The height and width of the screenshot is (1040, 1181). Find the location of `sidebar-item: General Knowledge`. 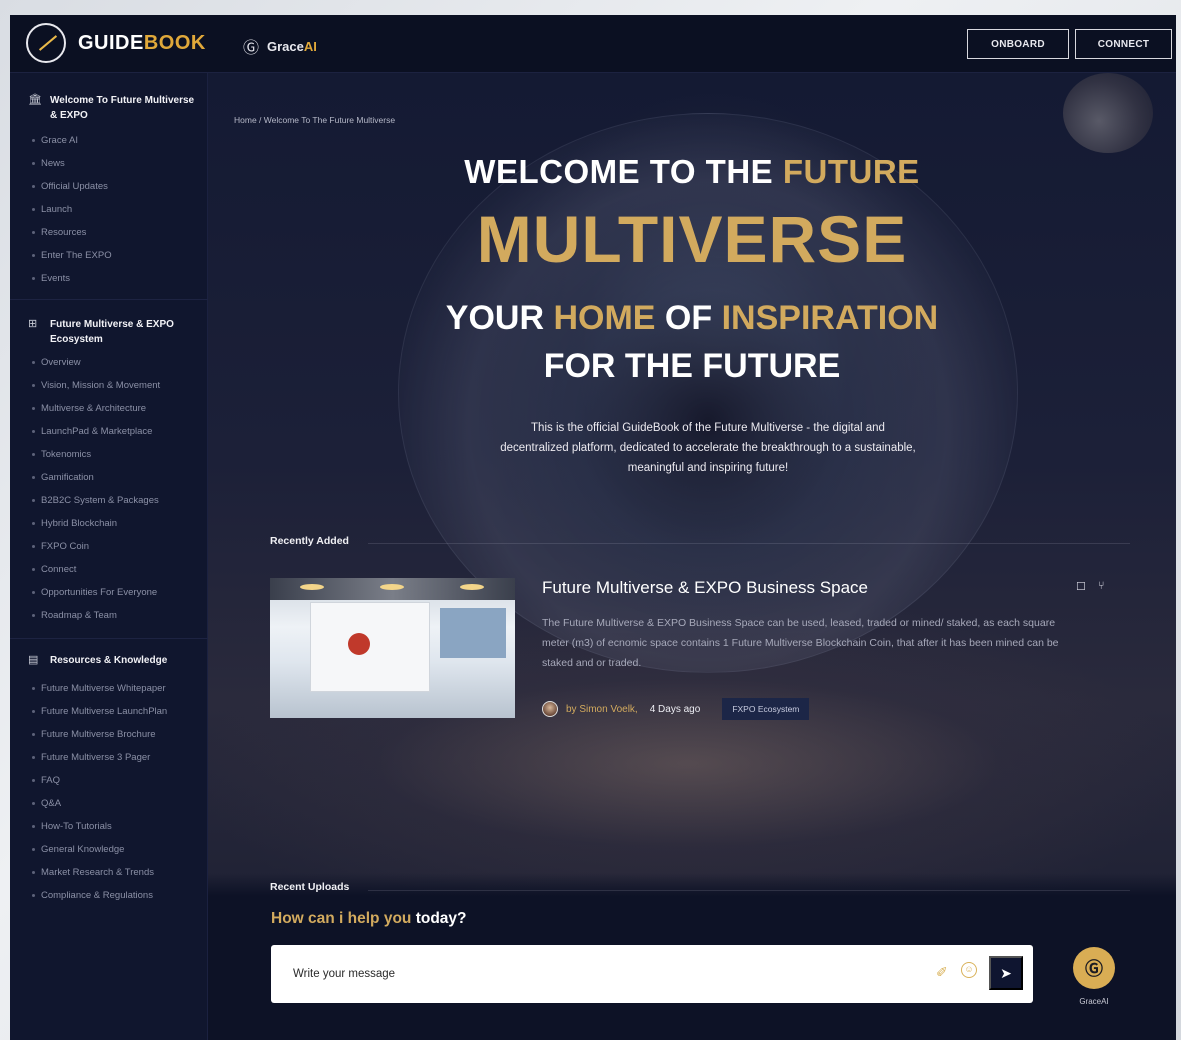

sidebar-item: General Knowledge is located at coordinates (99, 849).